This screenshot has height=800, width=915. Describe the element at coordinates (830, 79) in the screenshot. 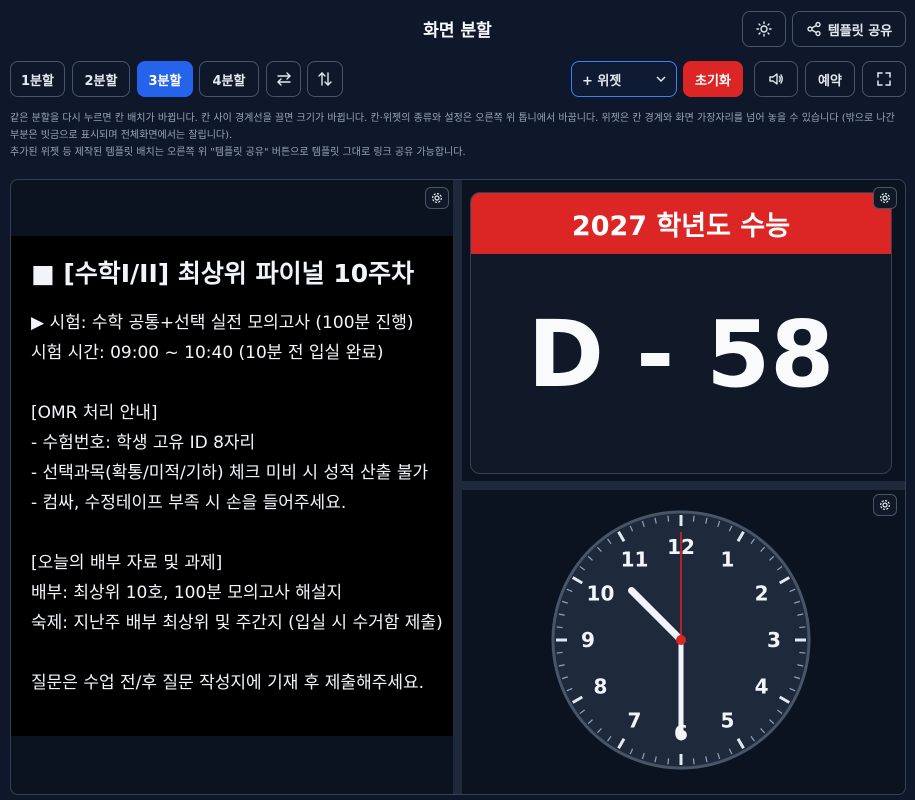

I see `schedule-button: 예약` at that location.